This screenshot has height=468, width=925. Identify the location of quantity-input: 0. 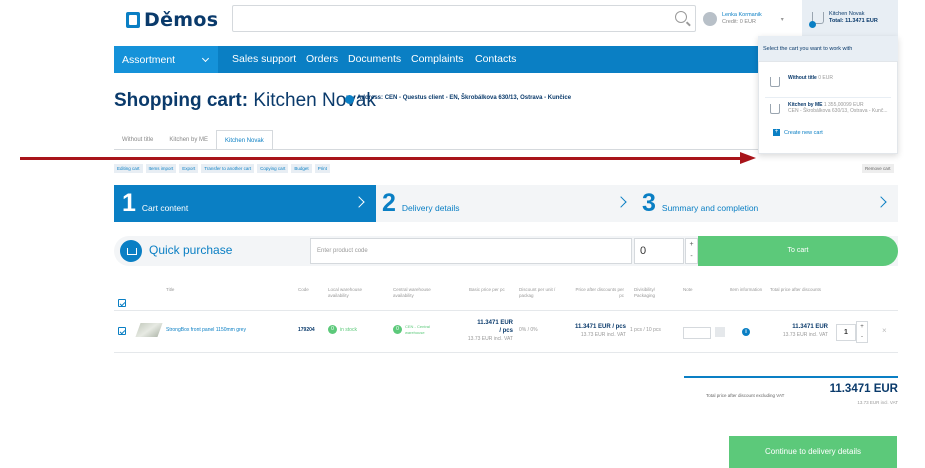
(659, 251).